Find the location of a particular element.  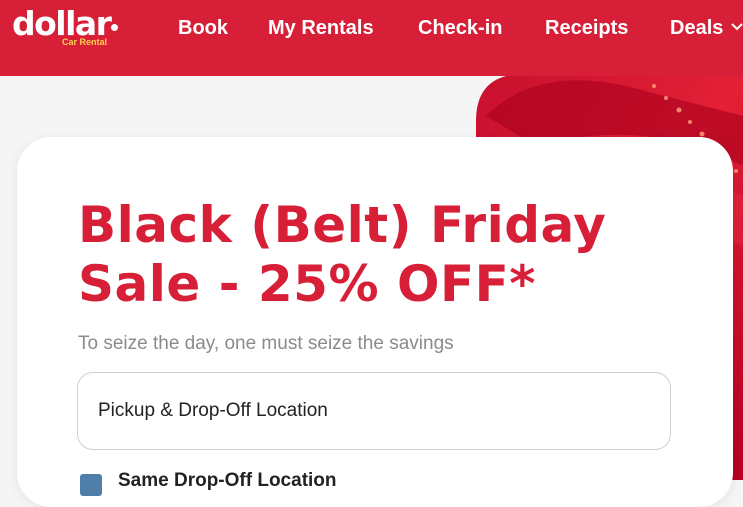

dollar-logo: dollar Car Rental is located at coordinates (65, 24).